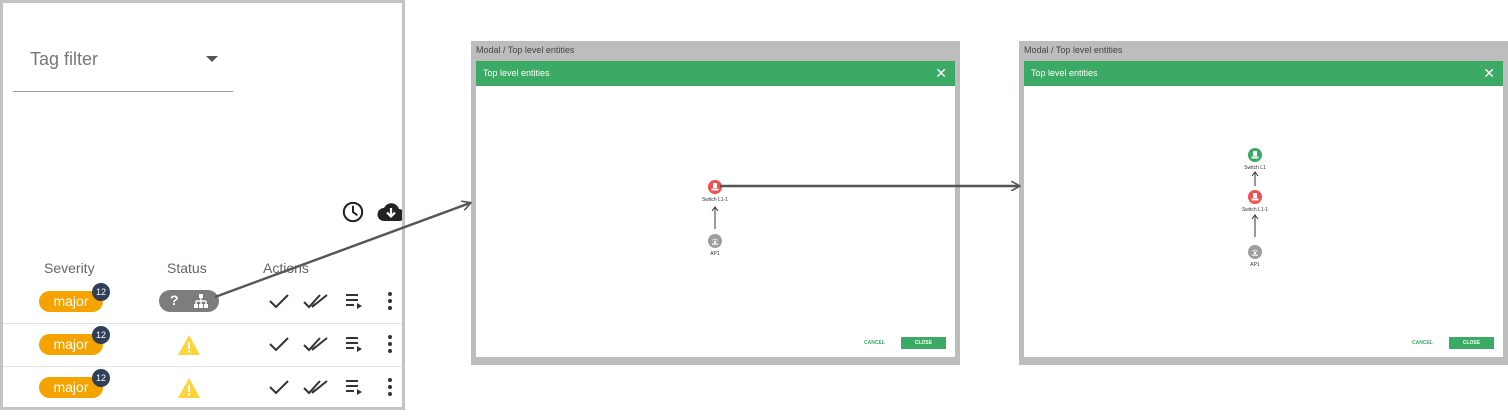  I want to click on actions-column-header: Actions, so click(286, 268).